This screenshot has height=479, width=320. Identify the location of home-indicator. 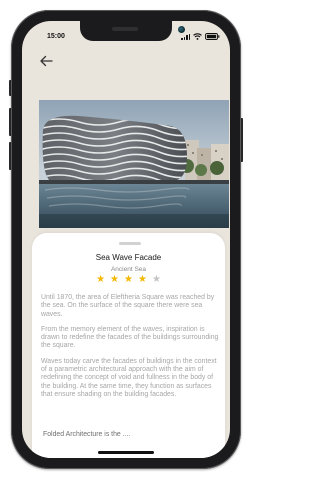
(126, 452).